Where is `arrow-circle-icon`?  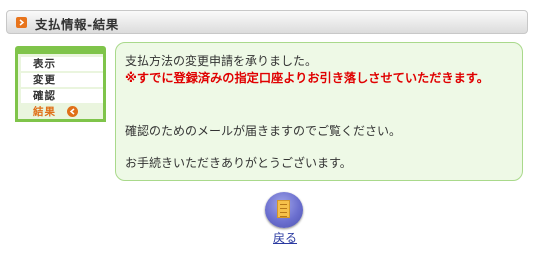 arrow-circle-icon is located at coordinates (72, 111).